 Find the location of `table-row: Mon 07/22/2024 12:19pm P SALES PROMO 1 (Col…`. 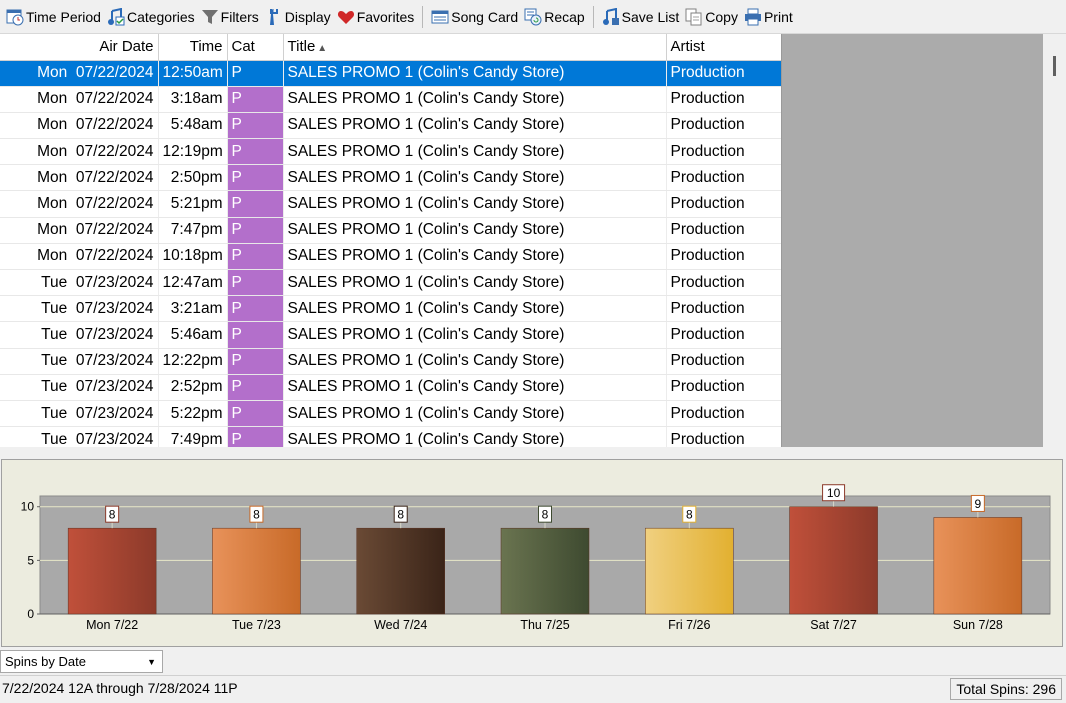

table-row: Mon 07/22/2024 12:19pm P SALES PROMO 1 (Col… is located at coordinates (390, 152).